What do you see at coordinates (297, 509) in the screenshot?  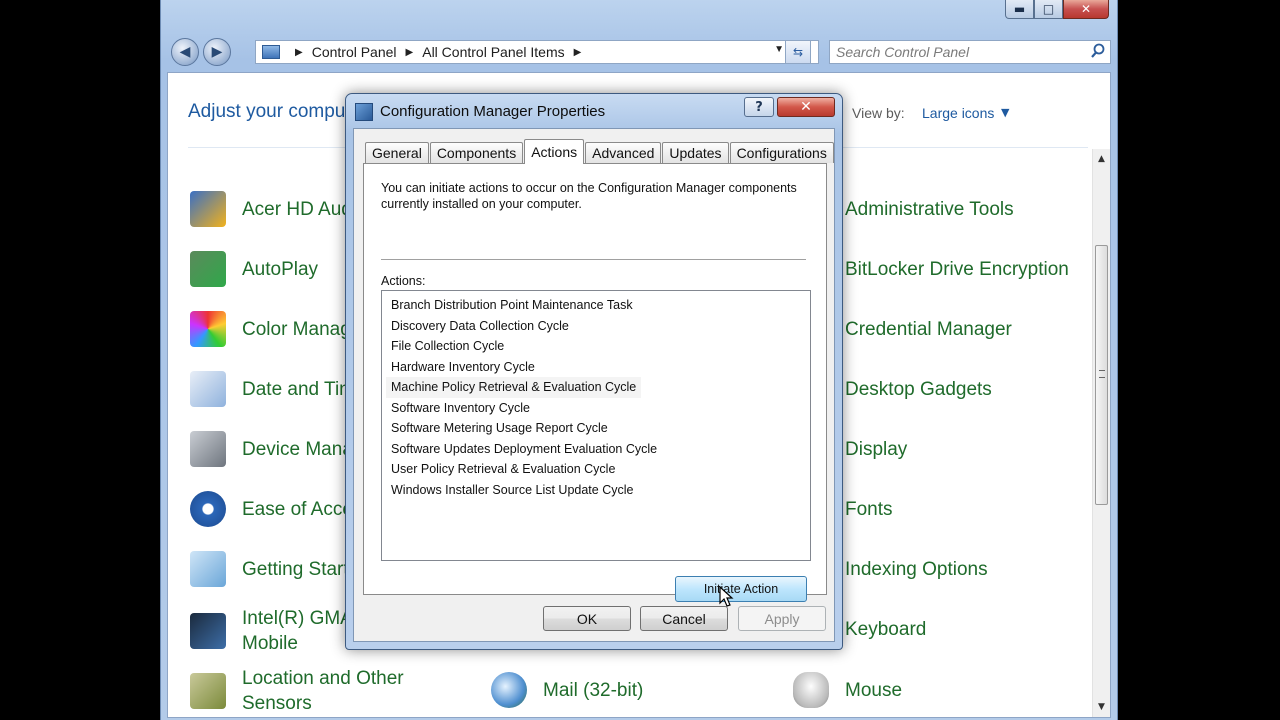 I see `cp-item-label: Ease of Acce` at bounding box center [297, 509].